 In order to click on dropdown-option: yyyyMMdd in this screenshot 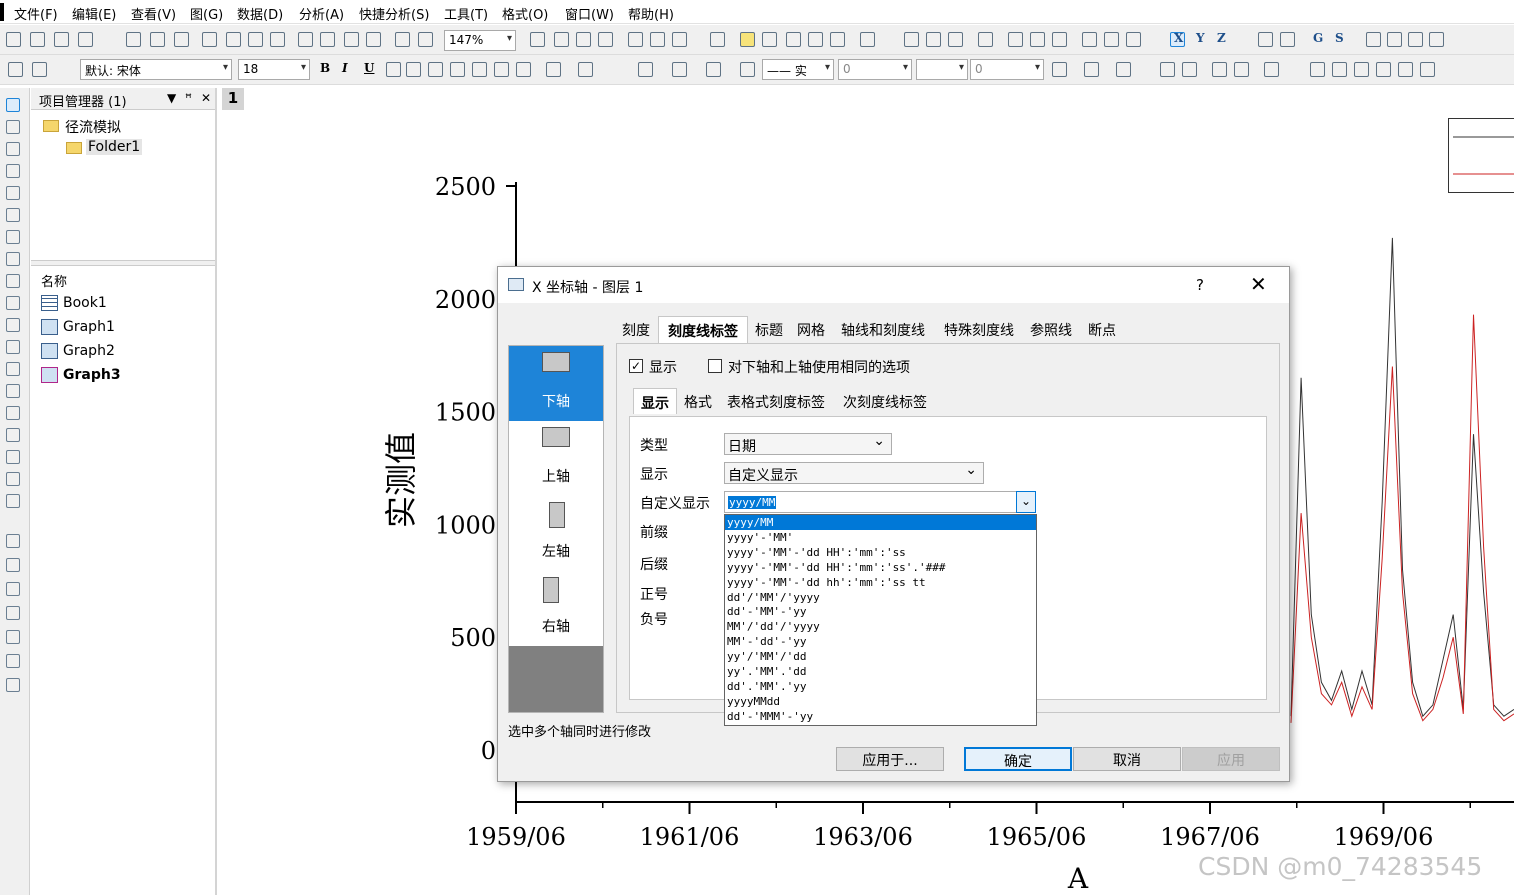, I will do `click(880, 701)`.